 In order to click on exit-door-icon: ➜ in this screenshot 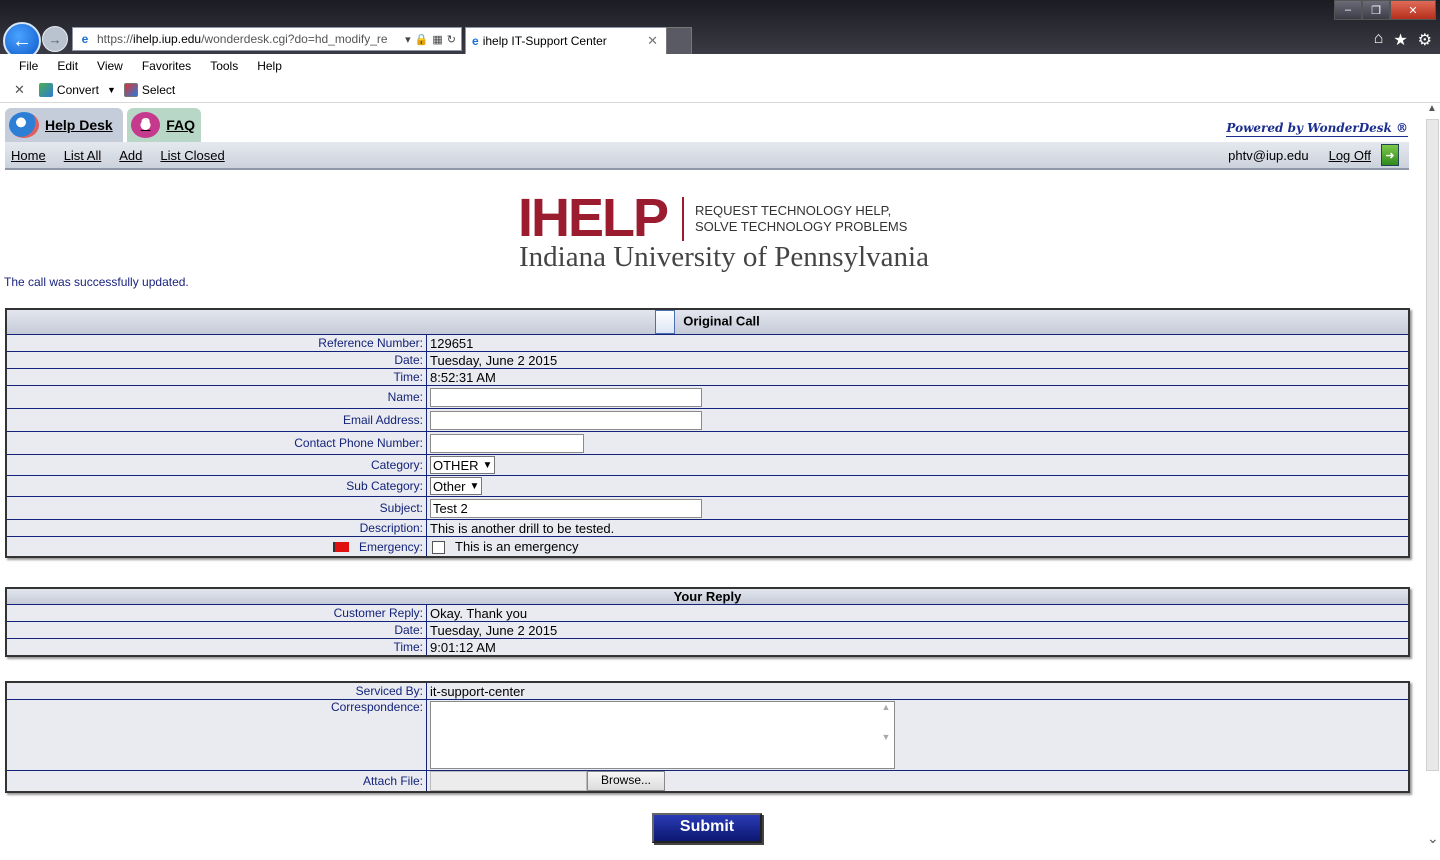, I will do `click(1390, 155)`.